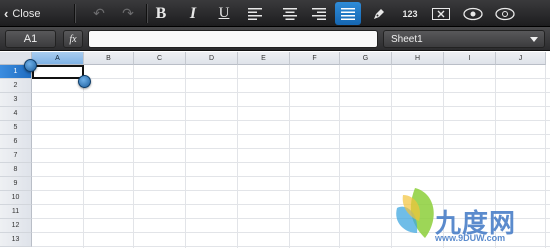  I want to click on top-toolbar: ‹ Close ↶ ↷ B I U 123, so click(275, 13).